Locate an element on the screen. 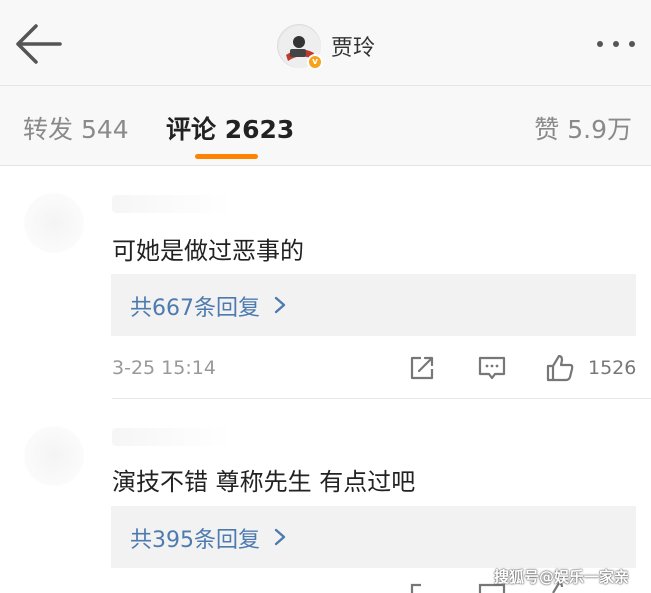 The height and width of the screenshot is (593, 651). back-button is located at coordinates (38, 44).